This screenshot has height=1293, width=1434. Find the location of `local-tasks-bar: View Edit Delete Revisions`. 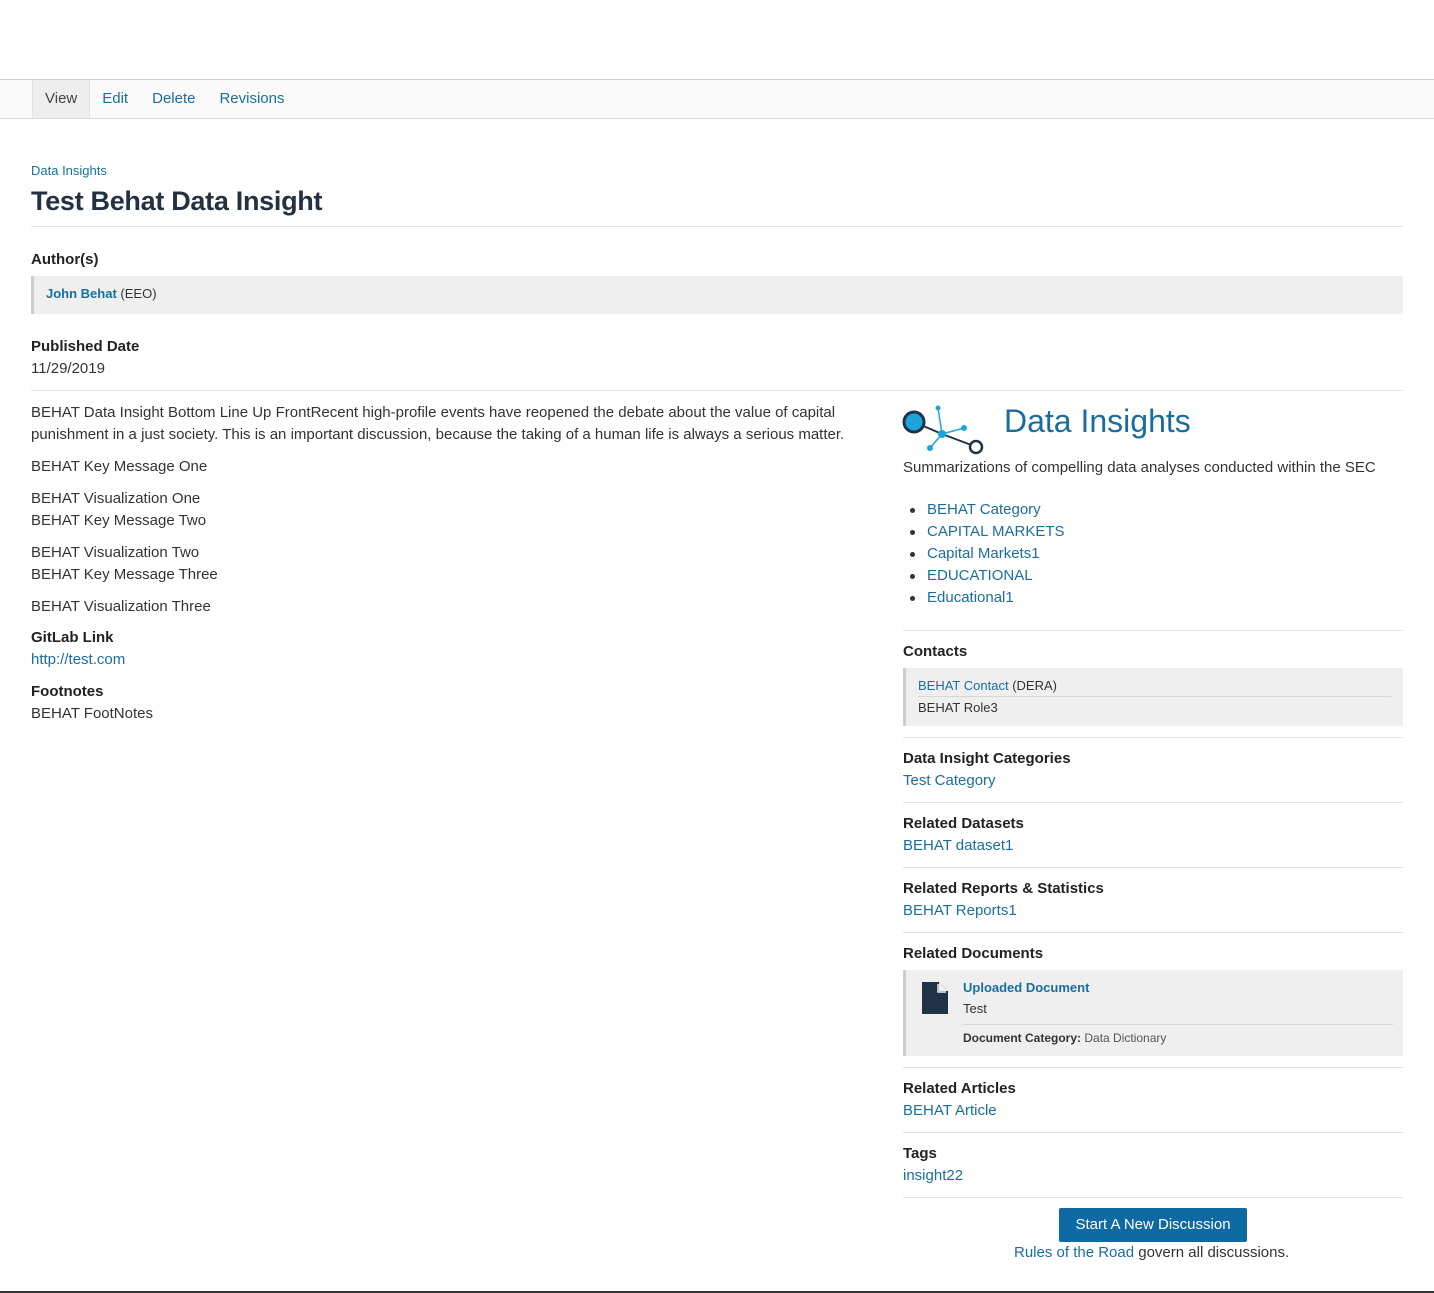

local-tasks-bar: View Edit Delete Revisions is located at coordinates (717, 99).